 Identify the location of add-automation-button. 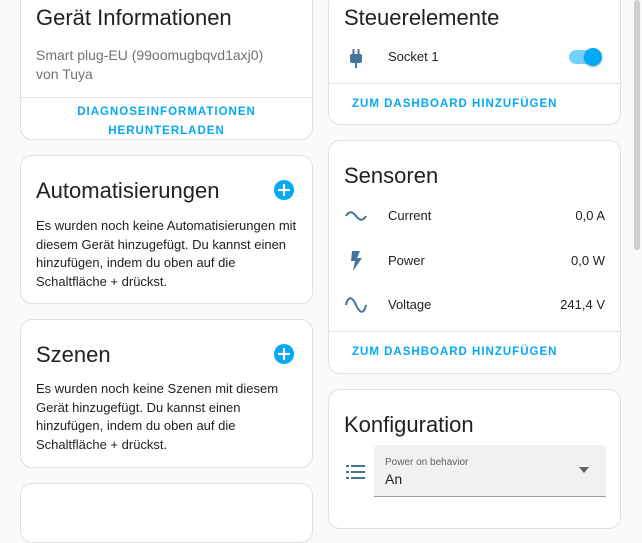
(284, 190).